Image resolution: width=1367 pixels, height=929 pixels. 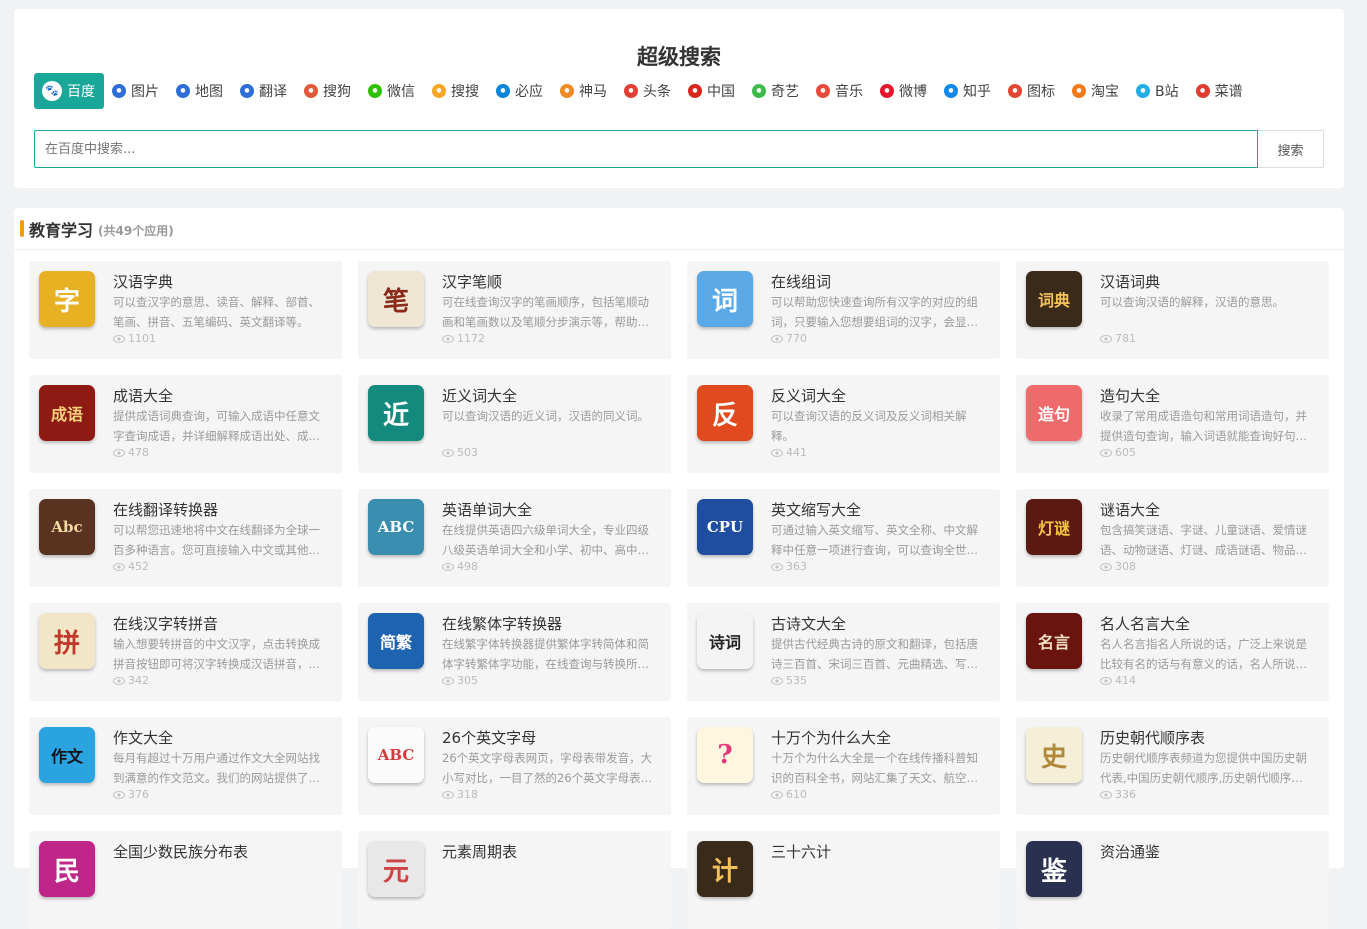 What do you see at coordinates (67, 869) in the screenshot?
I see `ethnic-icon: 民` at bounding box center [67, 869].